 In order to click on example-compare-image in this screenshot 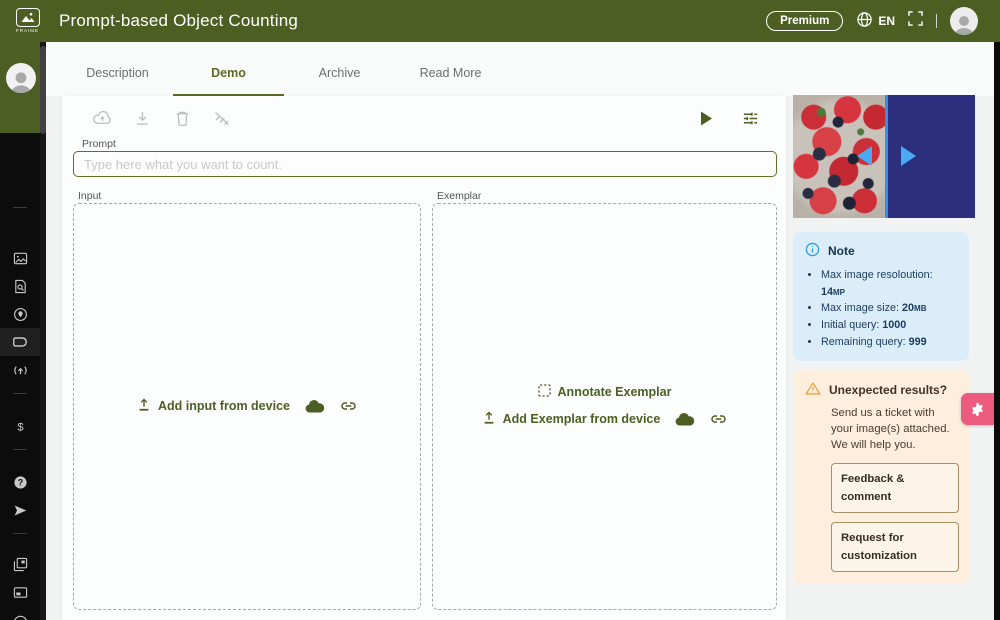, I will do `click(884, 156)`.